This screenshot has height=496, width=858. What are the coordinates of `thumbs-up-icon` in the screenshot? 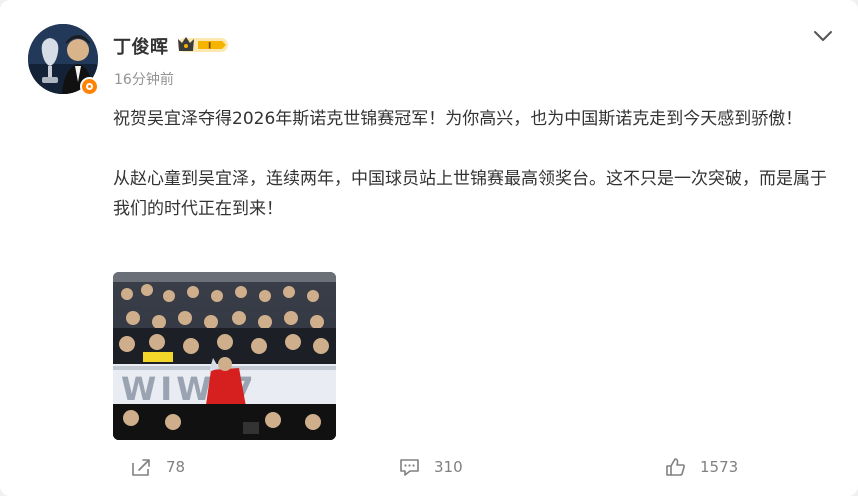 It's located at (675, 467).